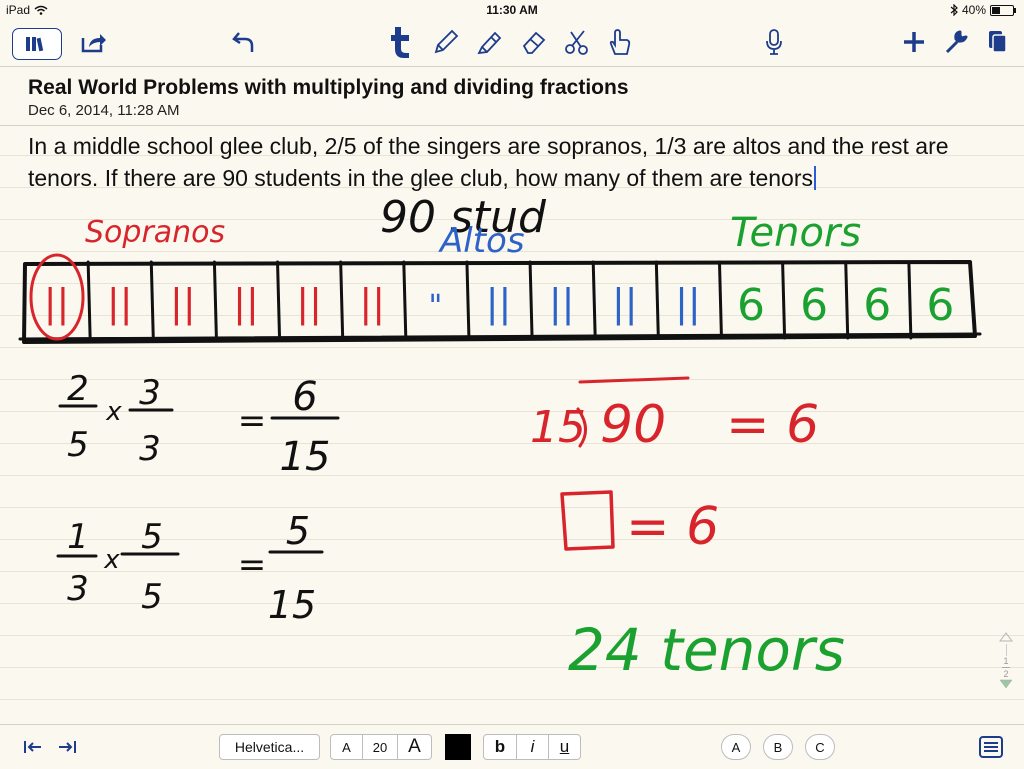 The height and width of the screenshot is (769, 1024). What do you see at coordinates (1006, 684) in the screenshot?
I see `page-down-icon` at bounding box center [1006, 684].